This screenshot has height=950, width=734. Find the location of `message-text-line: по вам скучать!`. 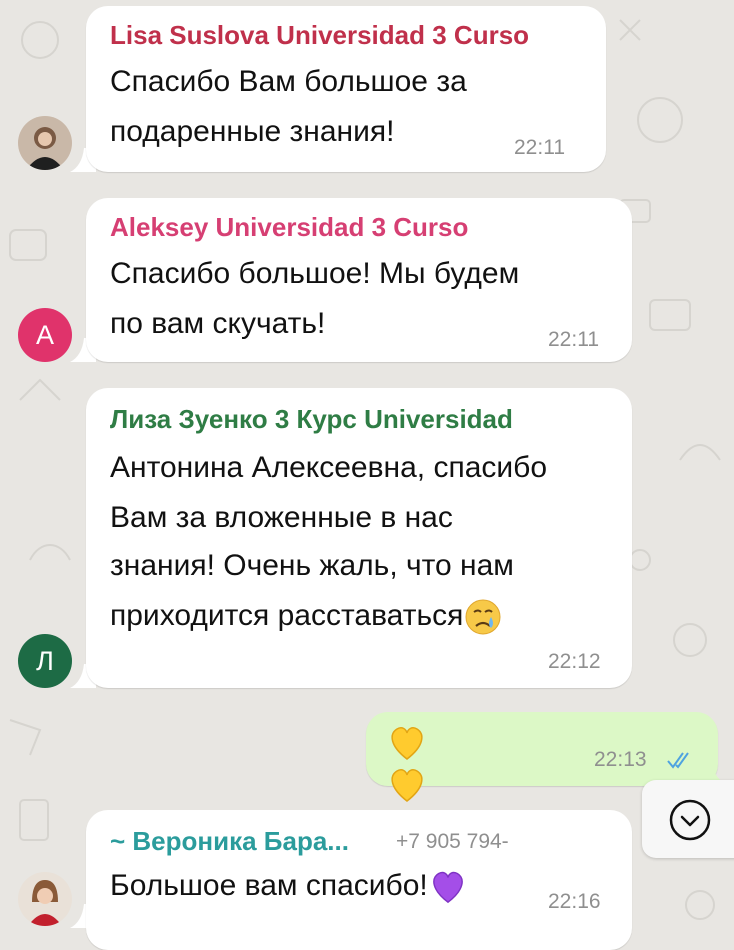

message-text-line: по вам скучать! is located at coordinates (218, 323).